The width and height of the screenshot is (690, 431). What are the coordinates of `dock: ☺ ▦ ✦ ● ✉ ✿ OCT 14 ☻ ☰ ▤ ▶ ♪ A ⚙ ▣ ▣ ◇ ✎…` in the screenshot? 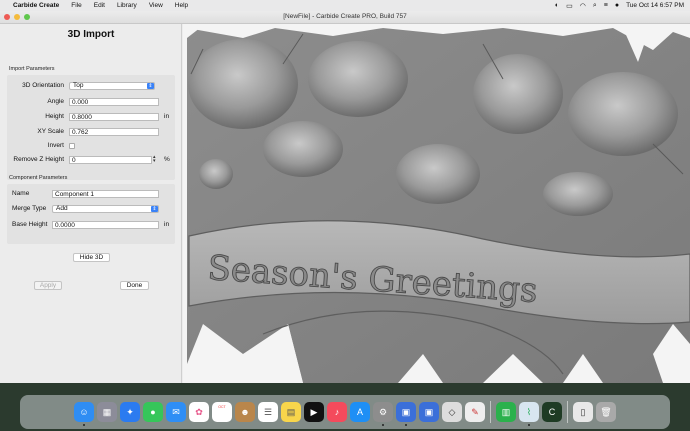 It's located at (345, 412).